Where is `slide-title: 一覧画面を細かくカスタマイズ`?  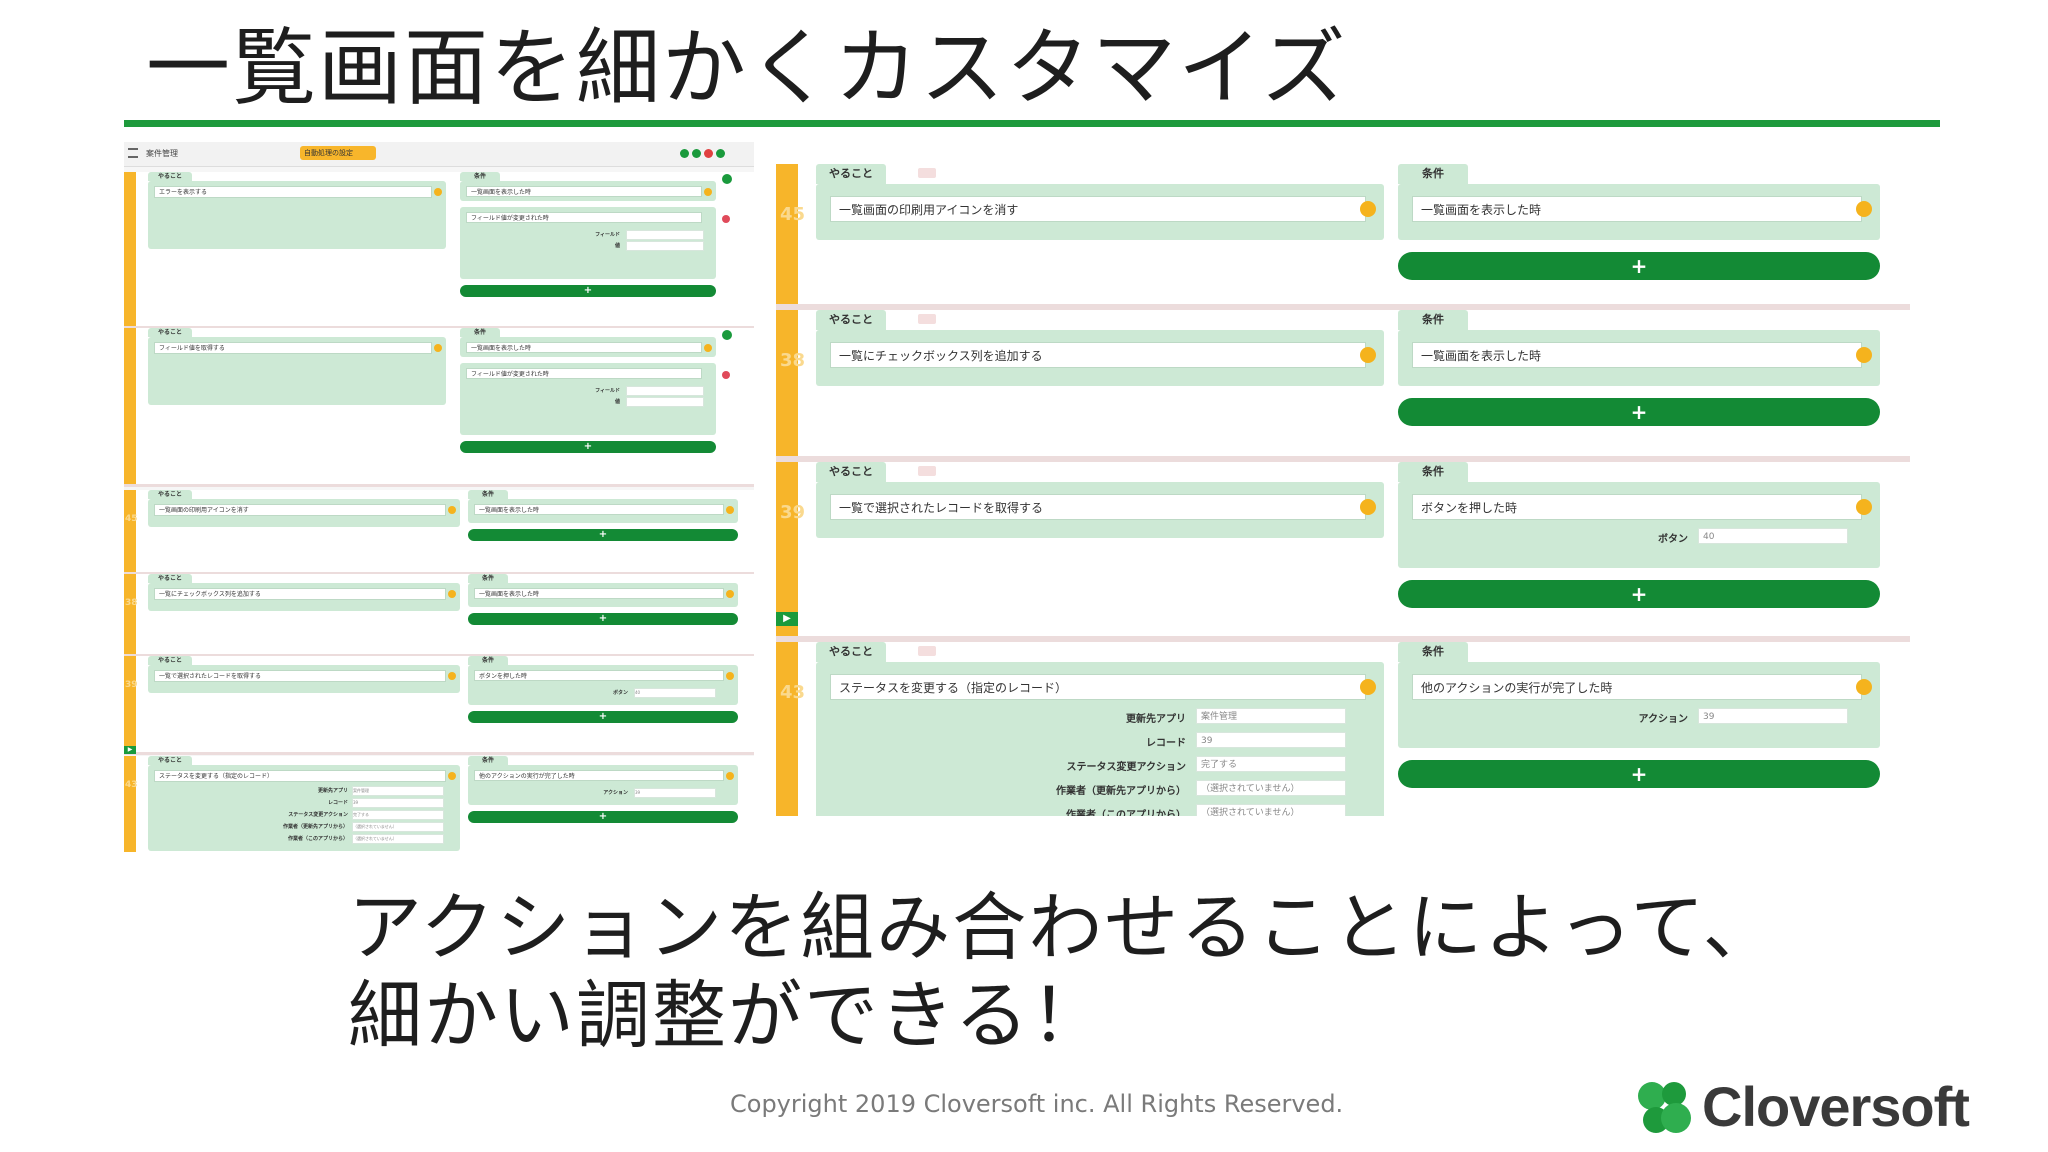 slide-title: 一覧画面を細かくカスタマイズ is located at coordinates (747, 68).